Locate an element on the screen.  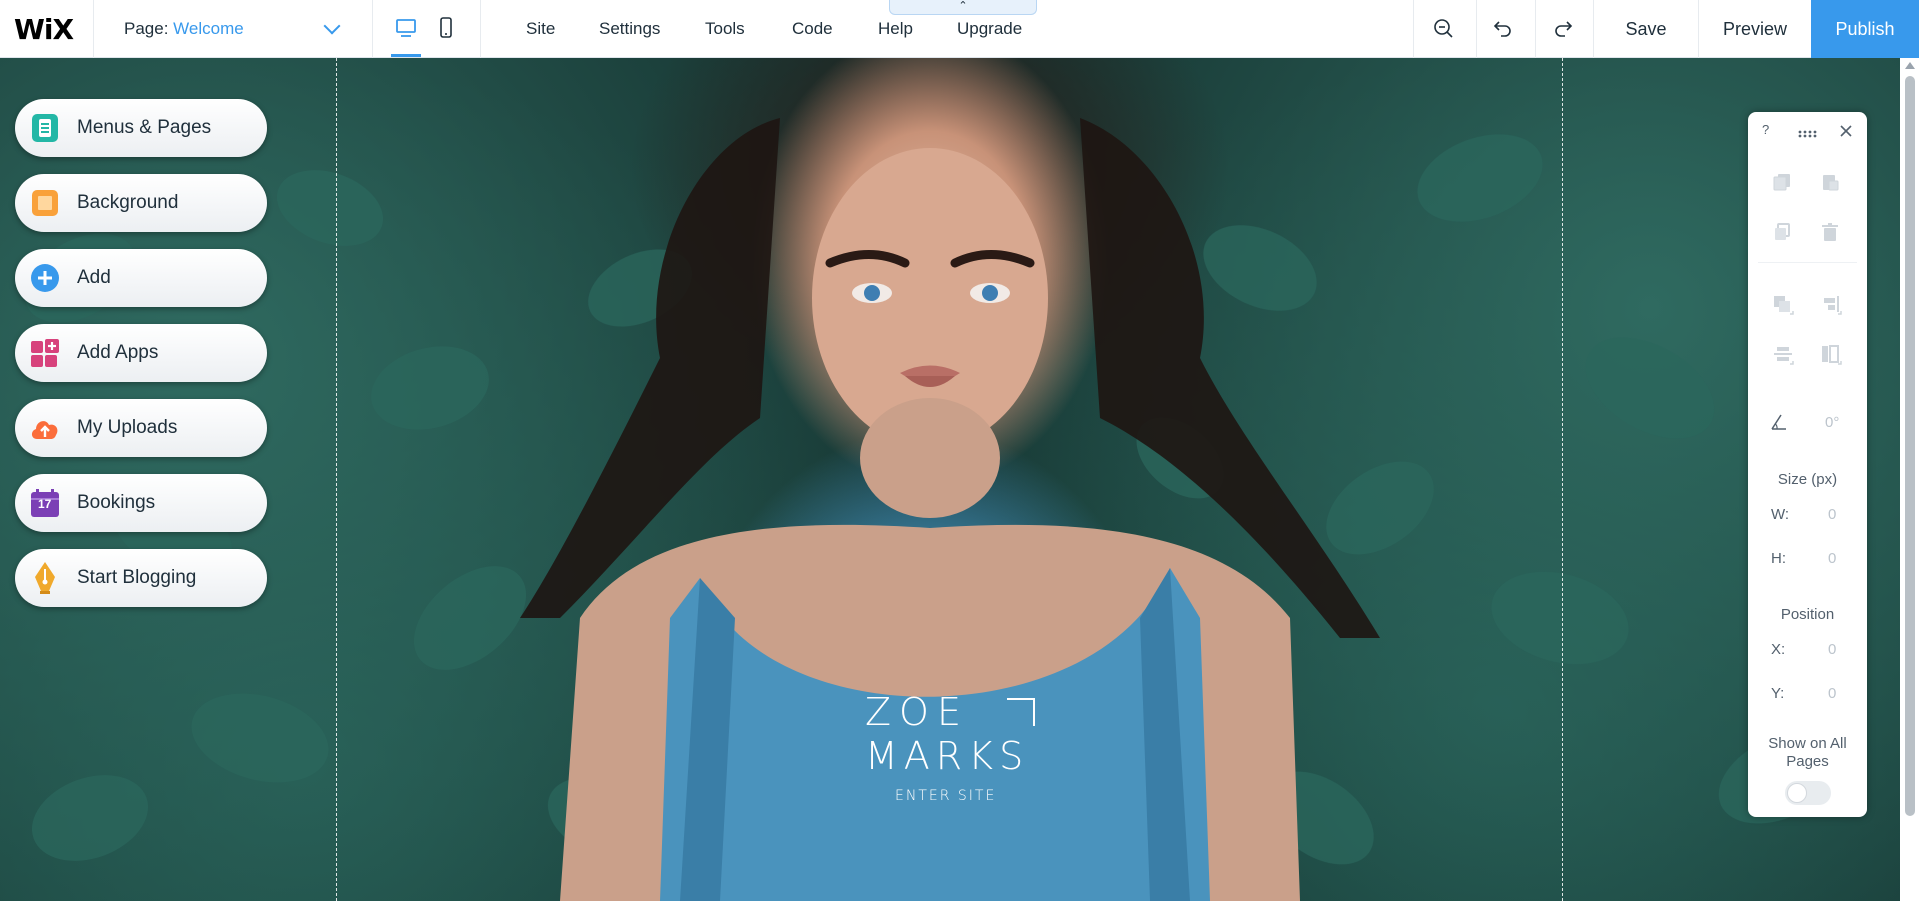
add-icon is located at coordinates (45, 278).